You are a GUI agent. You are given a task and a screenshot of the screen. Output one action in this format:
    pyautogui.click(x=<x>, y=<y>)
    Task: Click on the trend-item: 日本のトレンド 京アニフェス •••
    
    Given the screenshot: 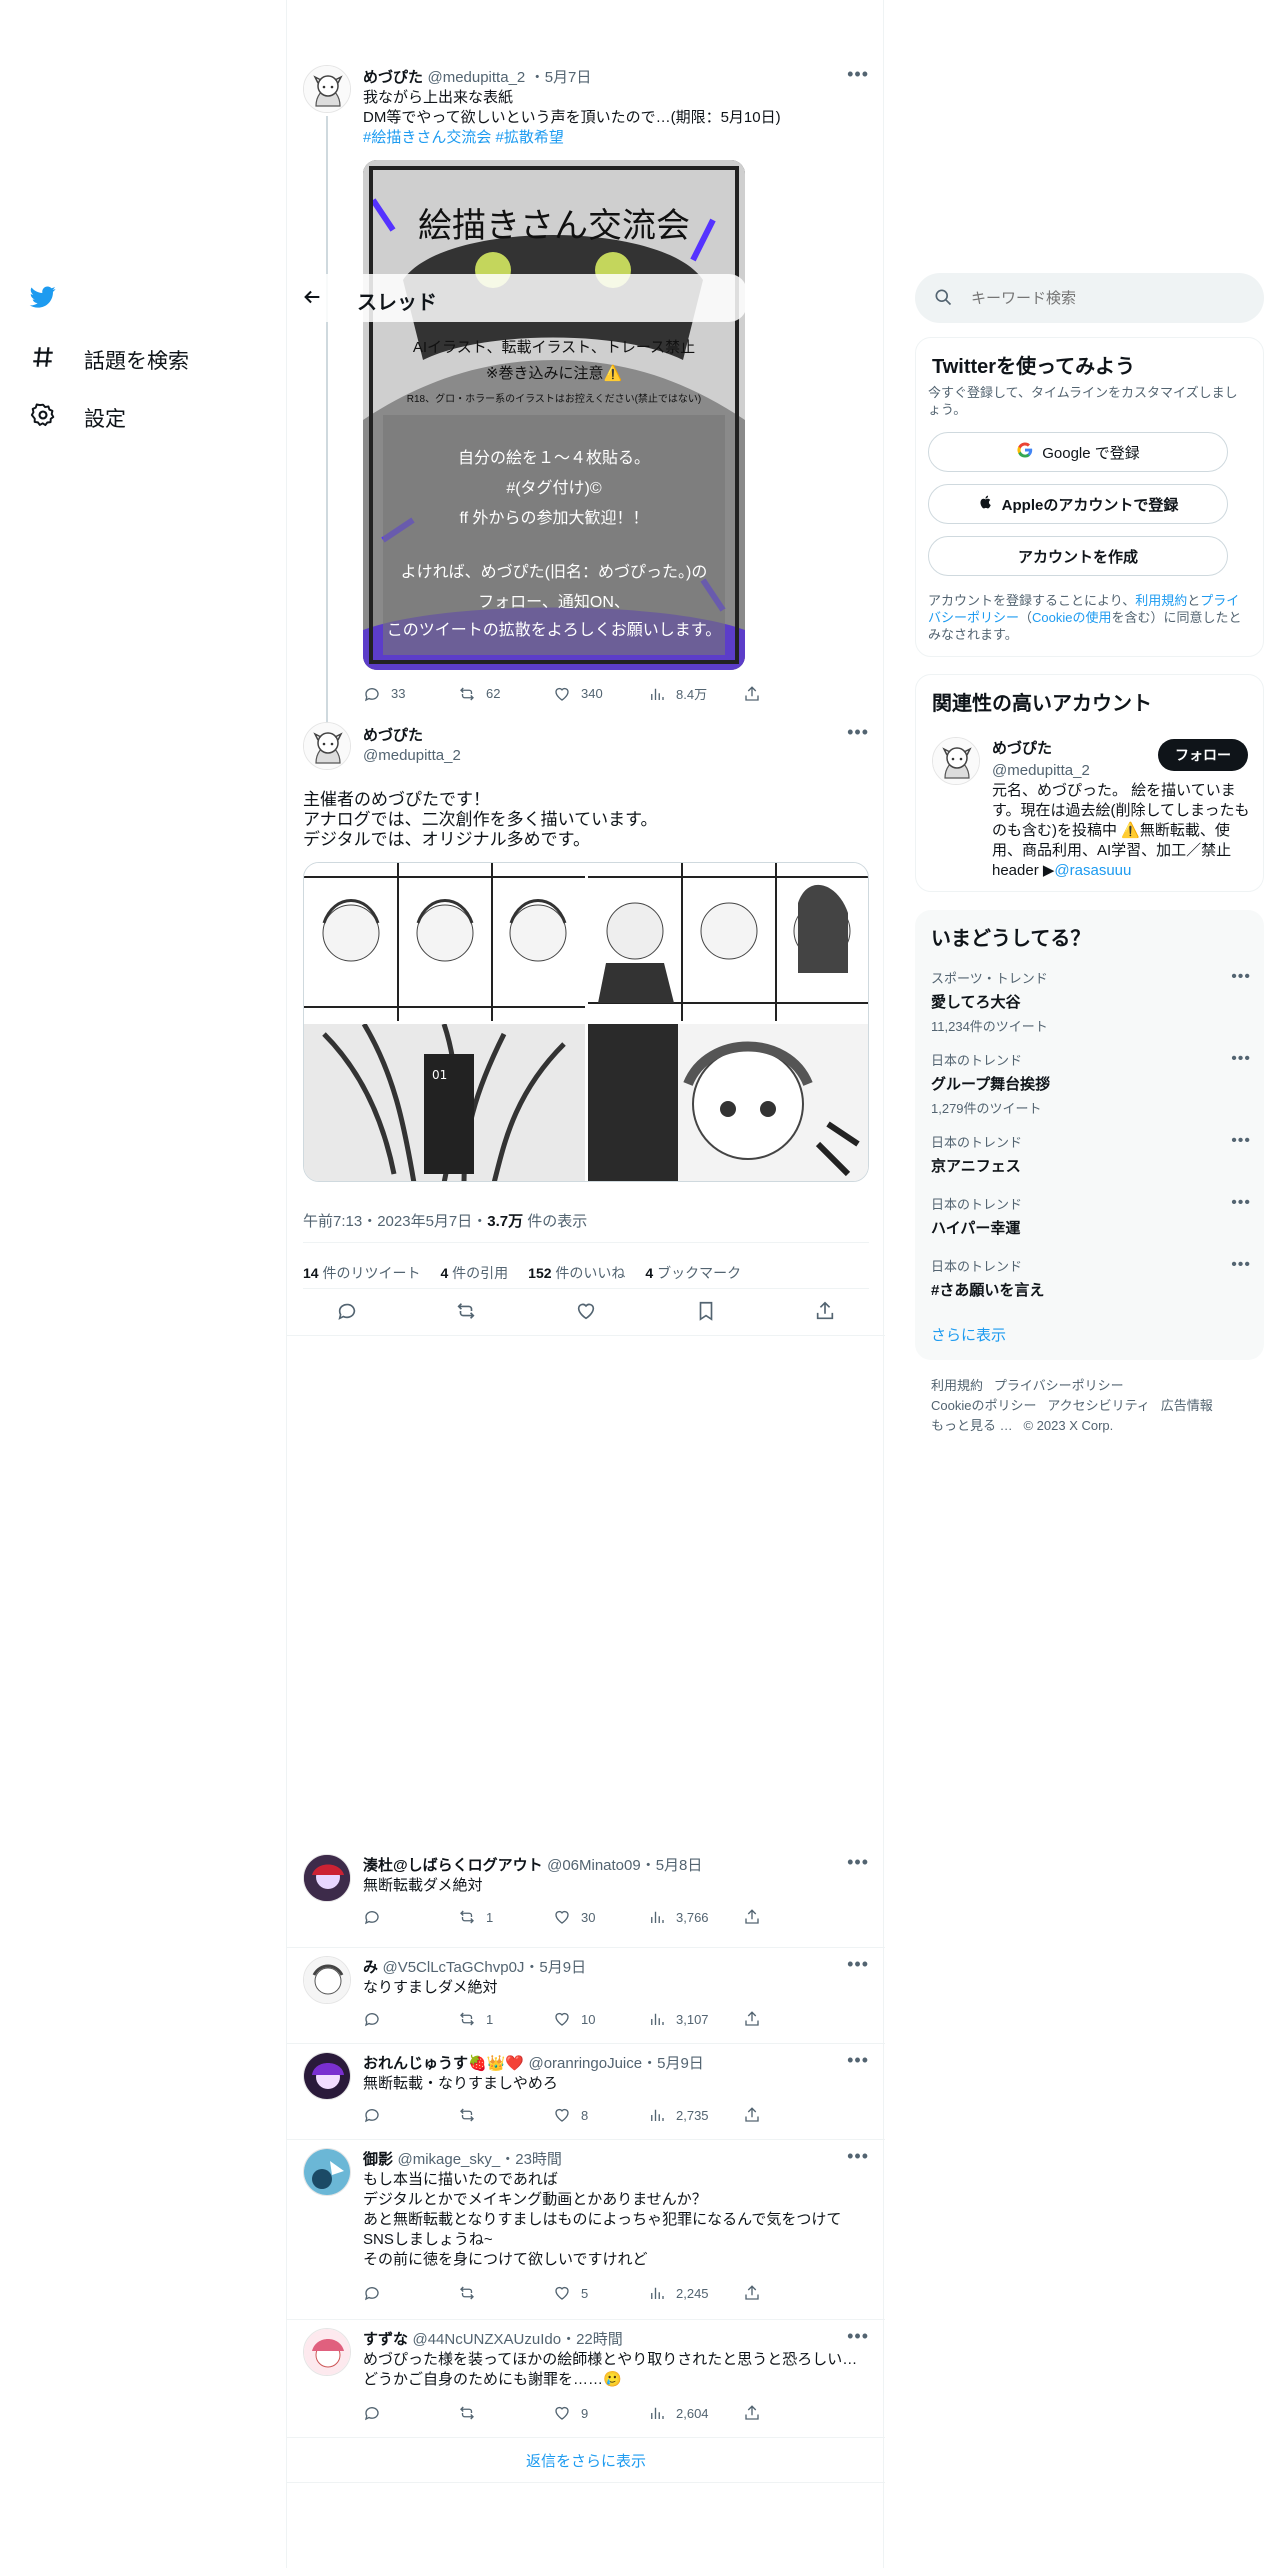 What is the action you would take?
    pyautogui.click(x=1091, y=1154)
    